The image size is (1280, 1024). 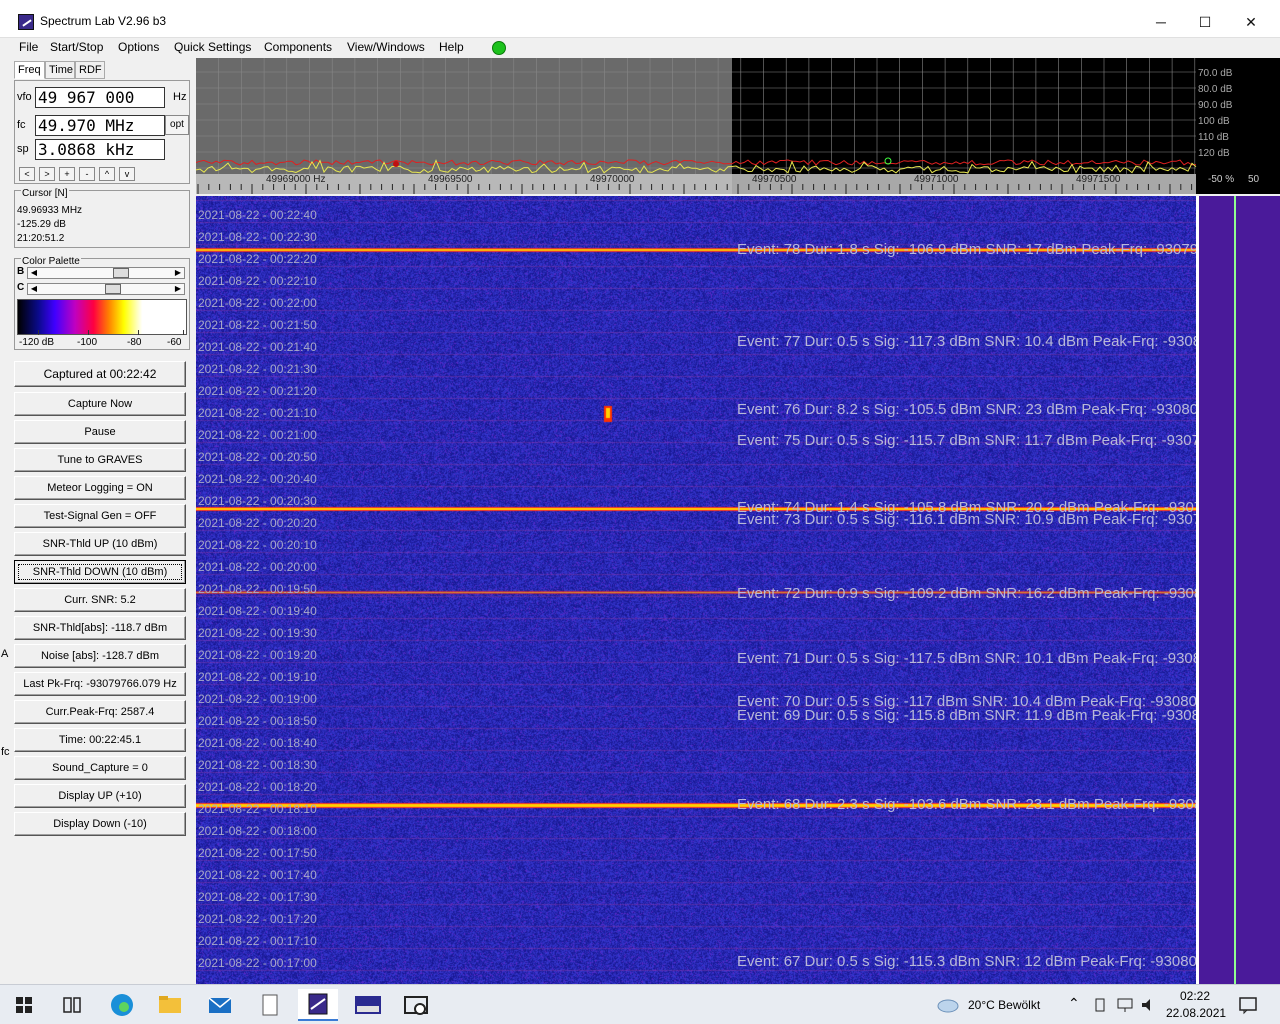 I want to click on level-bar-panel, so click(x=1238, y=590).